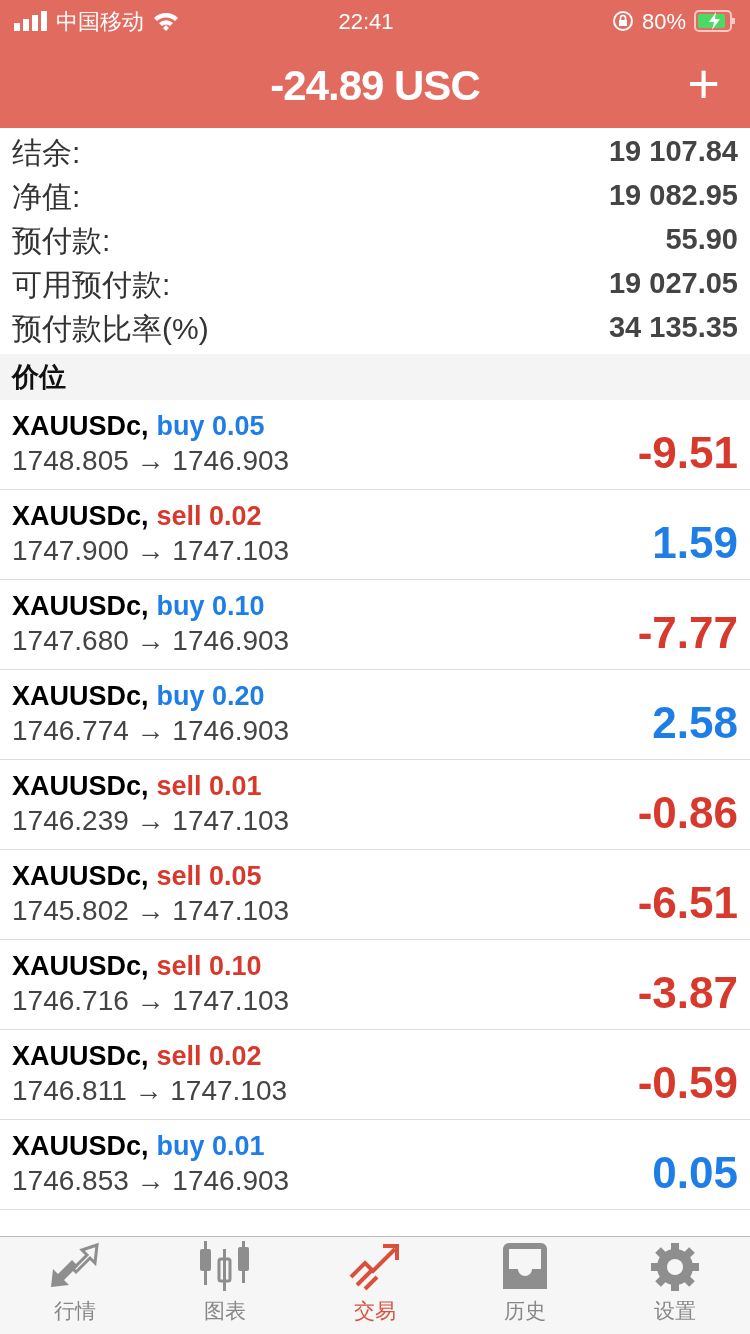 The image size is (750, 1334). I want to click on summary-value: 19 107.84, so click(673, 152).